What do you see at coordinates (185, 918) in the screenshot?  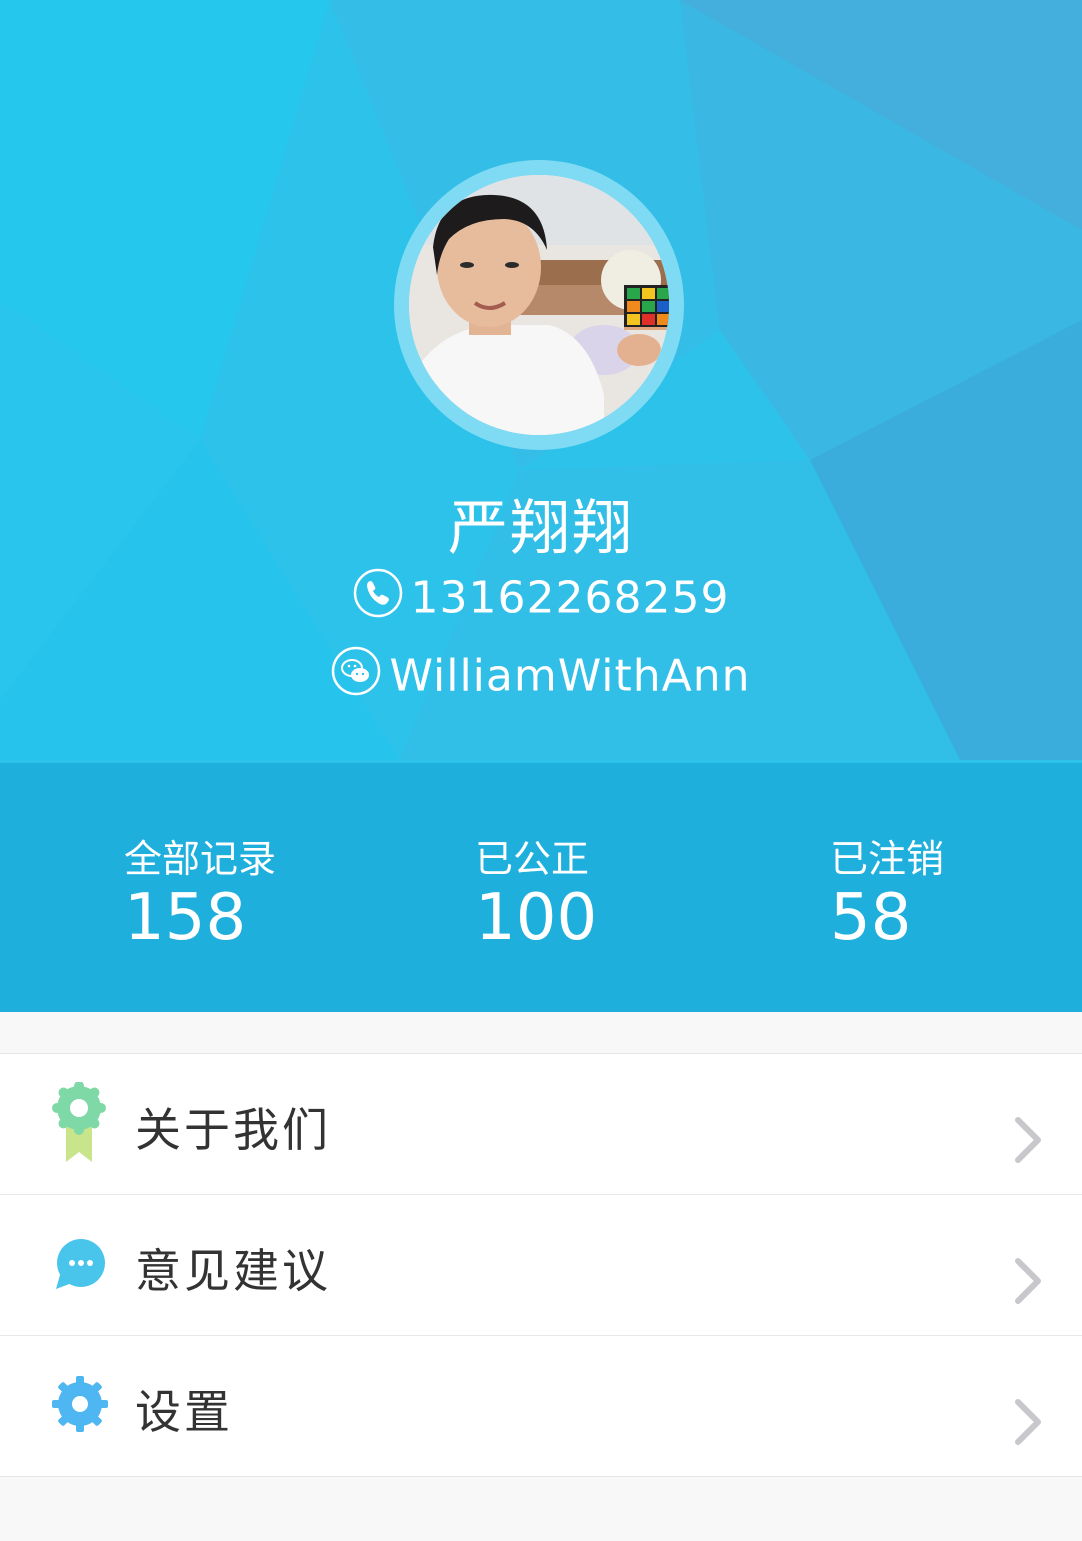 I see `stat-value: 158` at bounding box center [185, 918].